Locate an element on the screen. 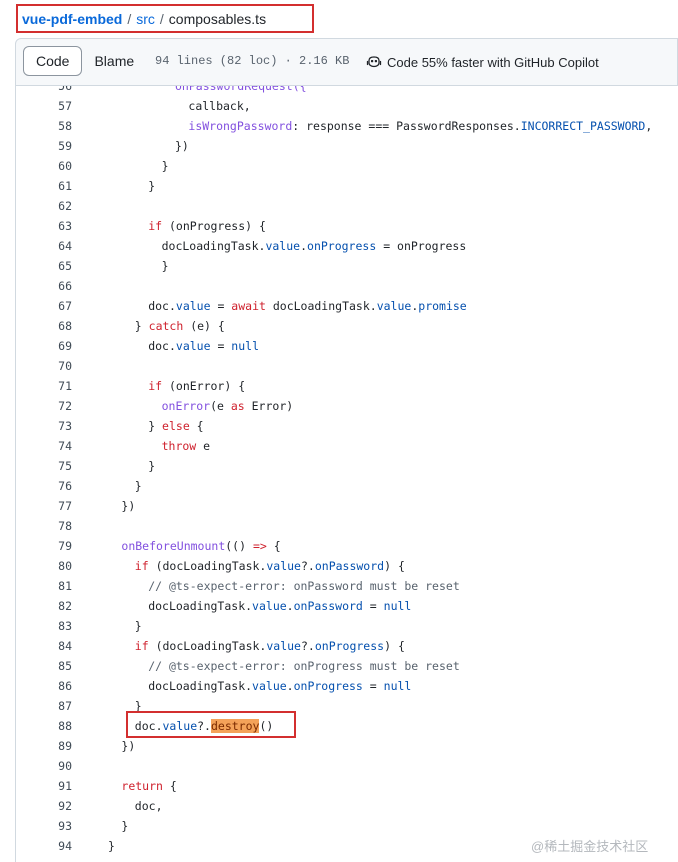  line-number: 83 is located at coordinates (44, 626).